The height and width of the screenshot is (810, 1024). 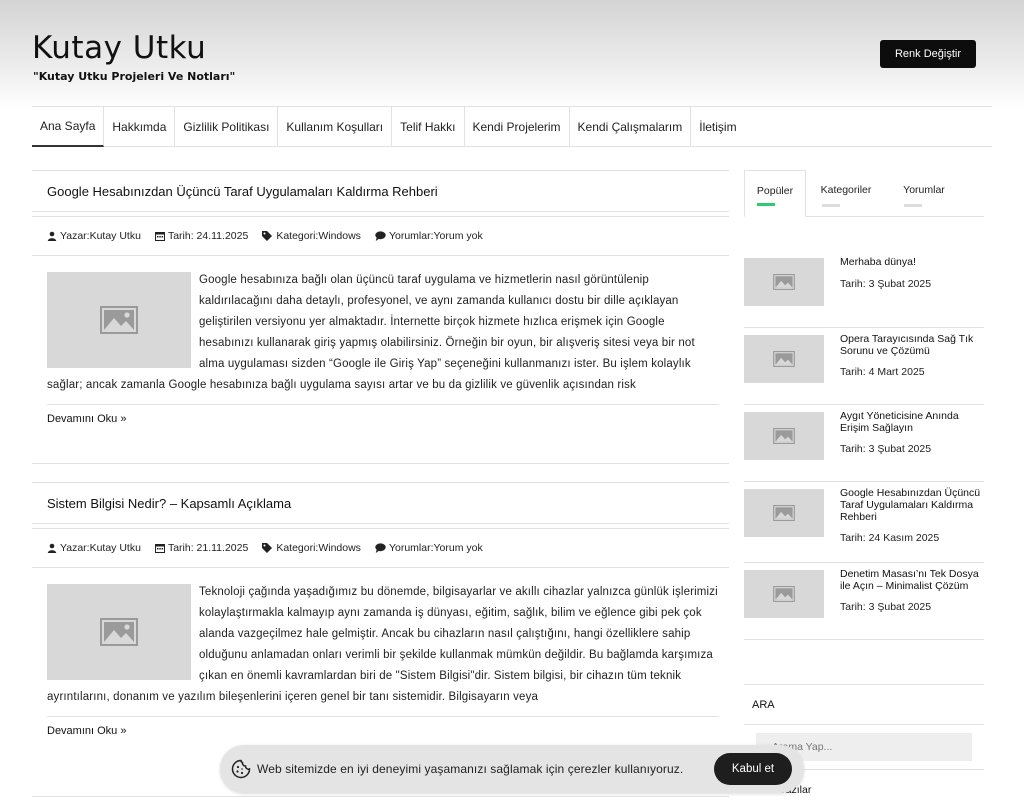 I want to click on tab-label: Kategoriler, so click(x=846, y=190).